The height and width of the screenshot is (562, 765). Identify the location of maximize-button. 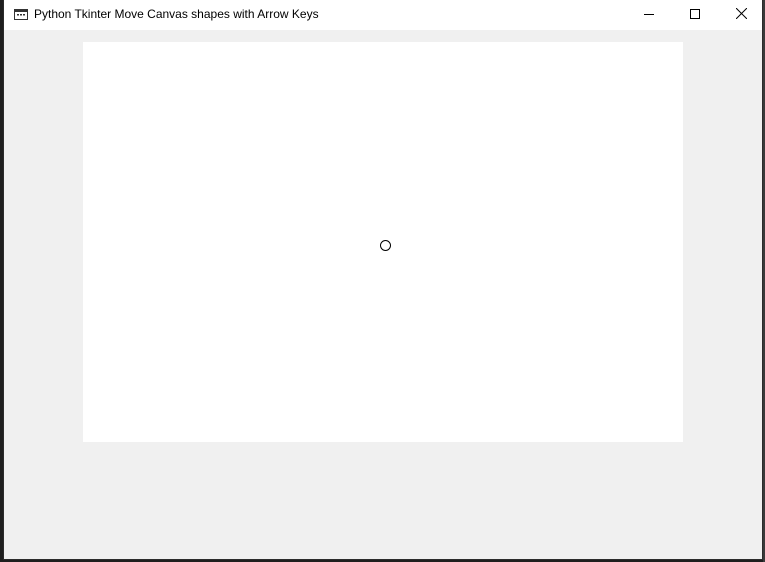
(695, 15).